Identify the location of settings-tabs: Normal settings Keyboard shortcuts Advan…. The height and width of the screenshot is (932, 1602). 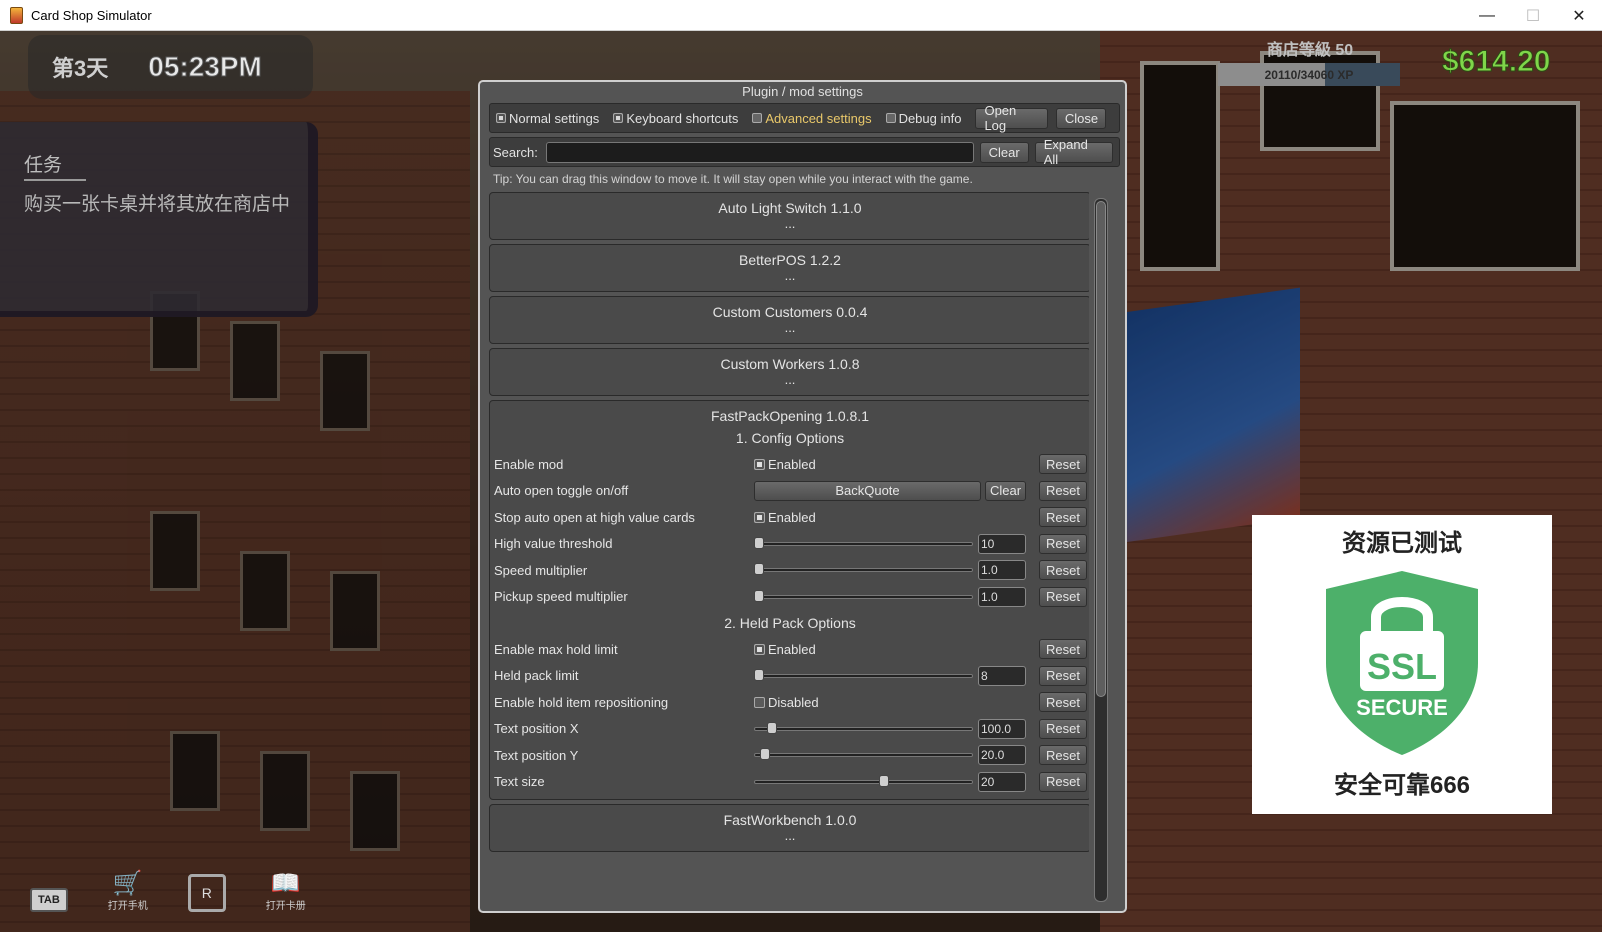
(804, 118).